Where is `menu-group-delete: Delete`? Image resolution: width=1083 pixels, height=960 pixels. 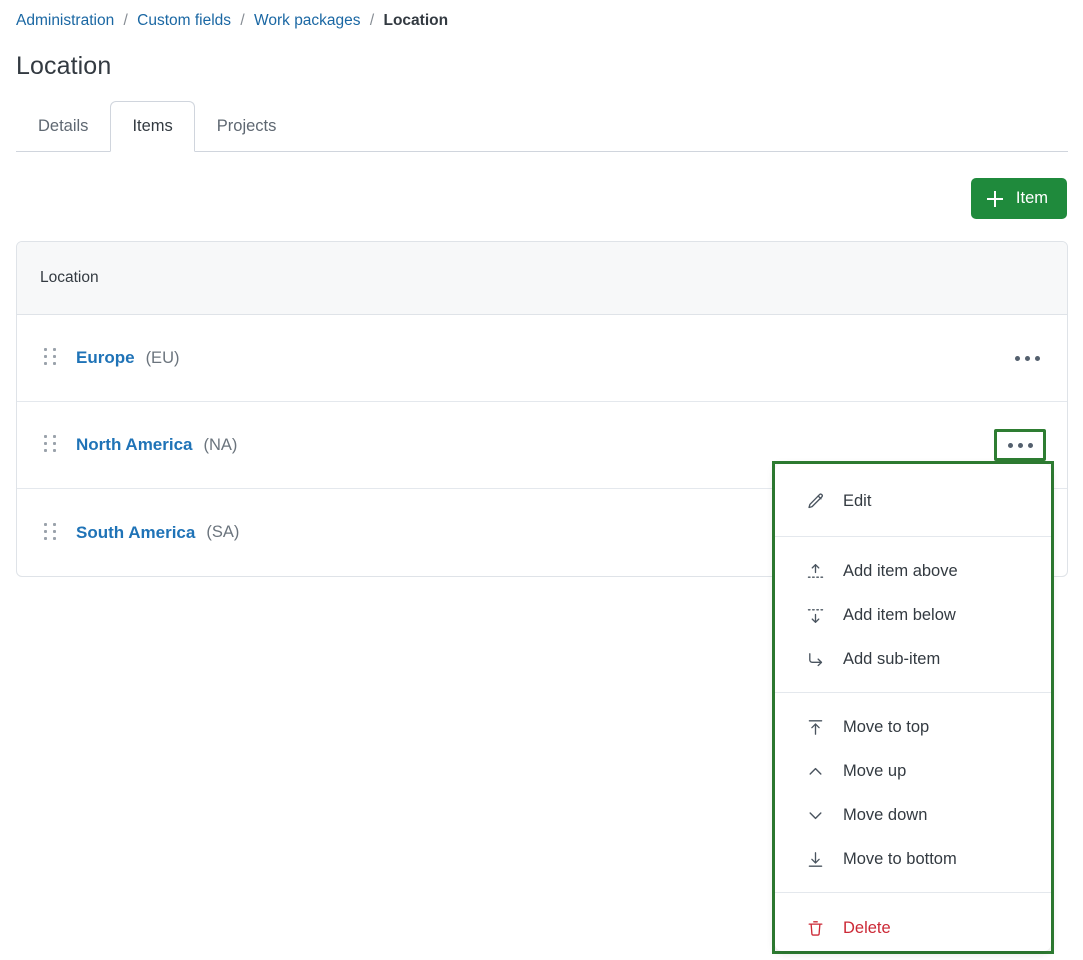
menu-group-delete: Delete is located at coordinates (913, 926).